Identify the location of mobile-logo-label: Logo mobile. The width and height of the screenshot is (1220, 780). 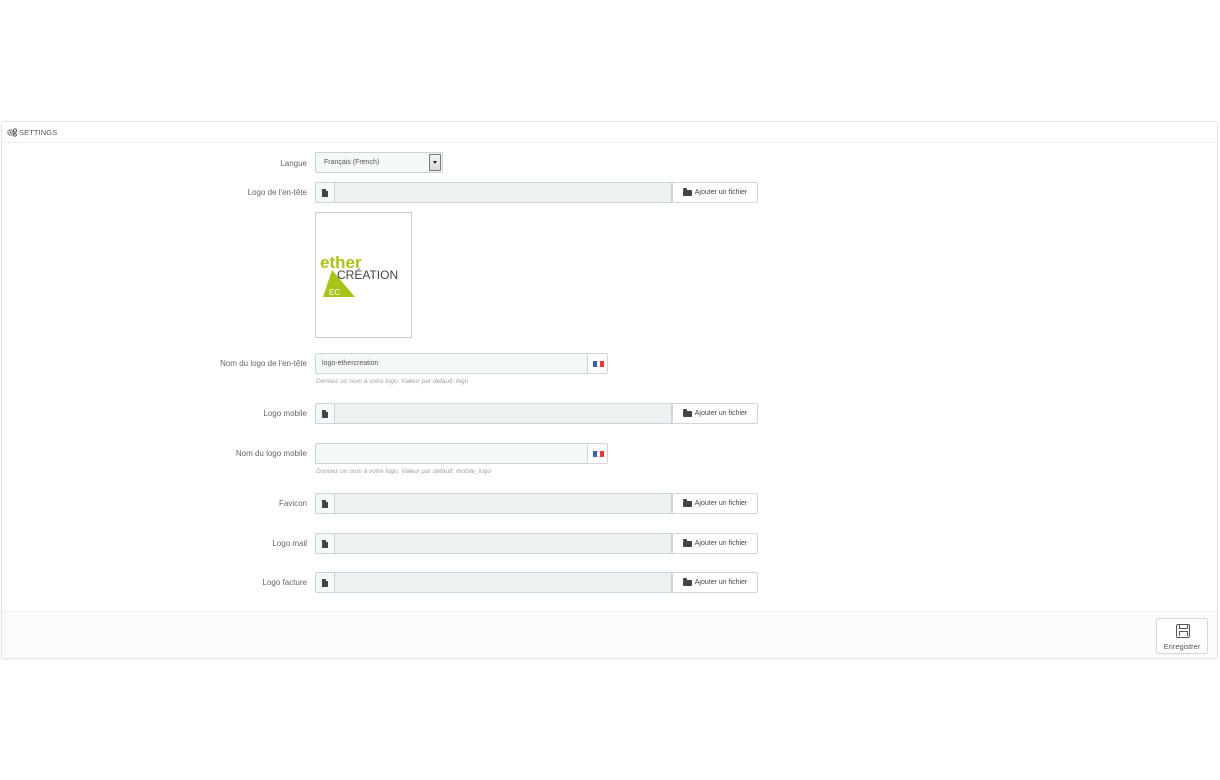
(285, 413).